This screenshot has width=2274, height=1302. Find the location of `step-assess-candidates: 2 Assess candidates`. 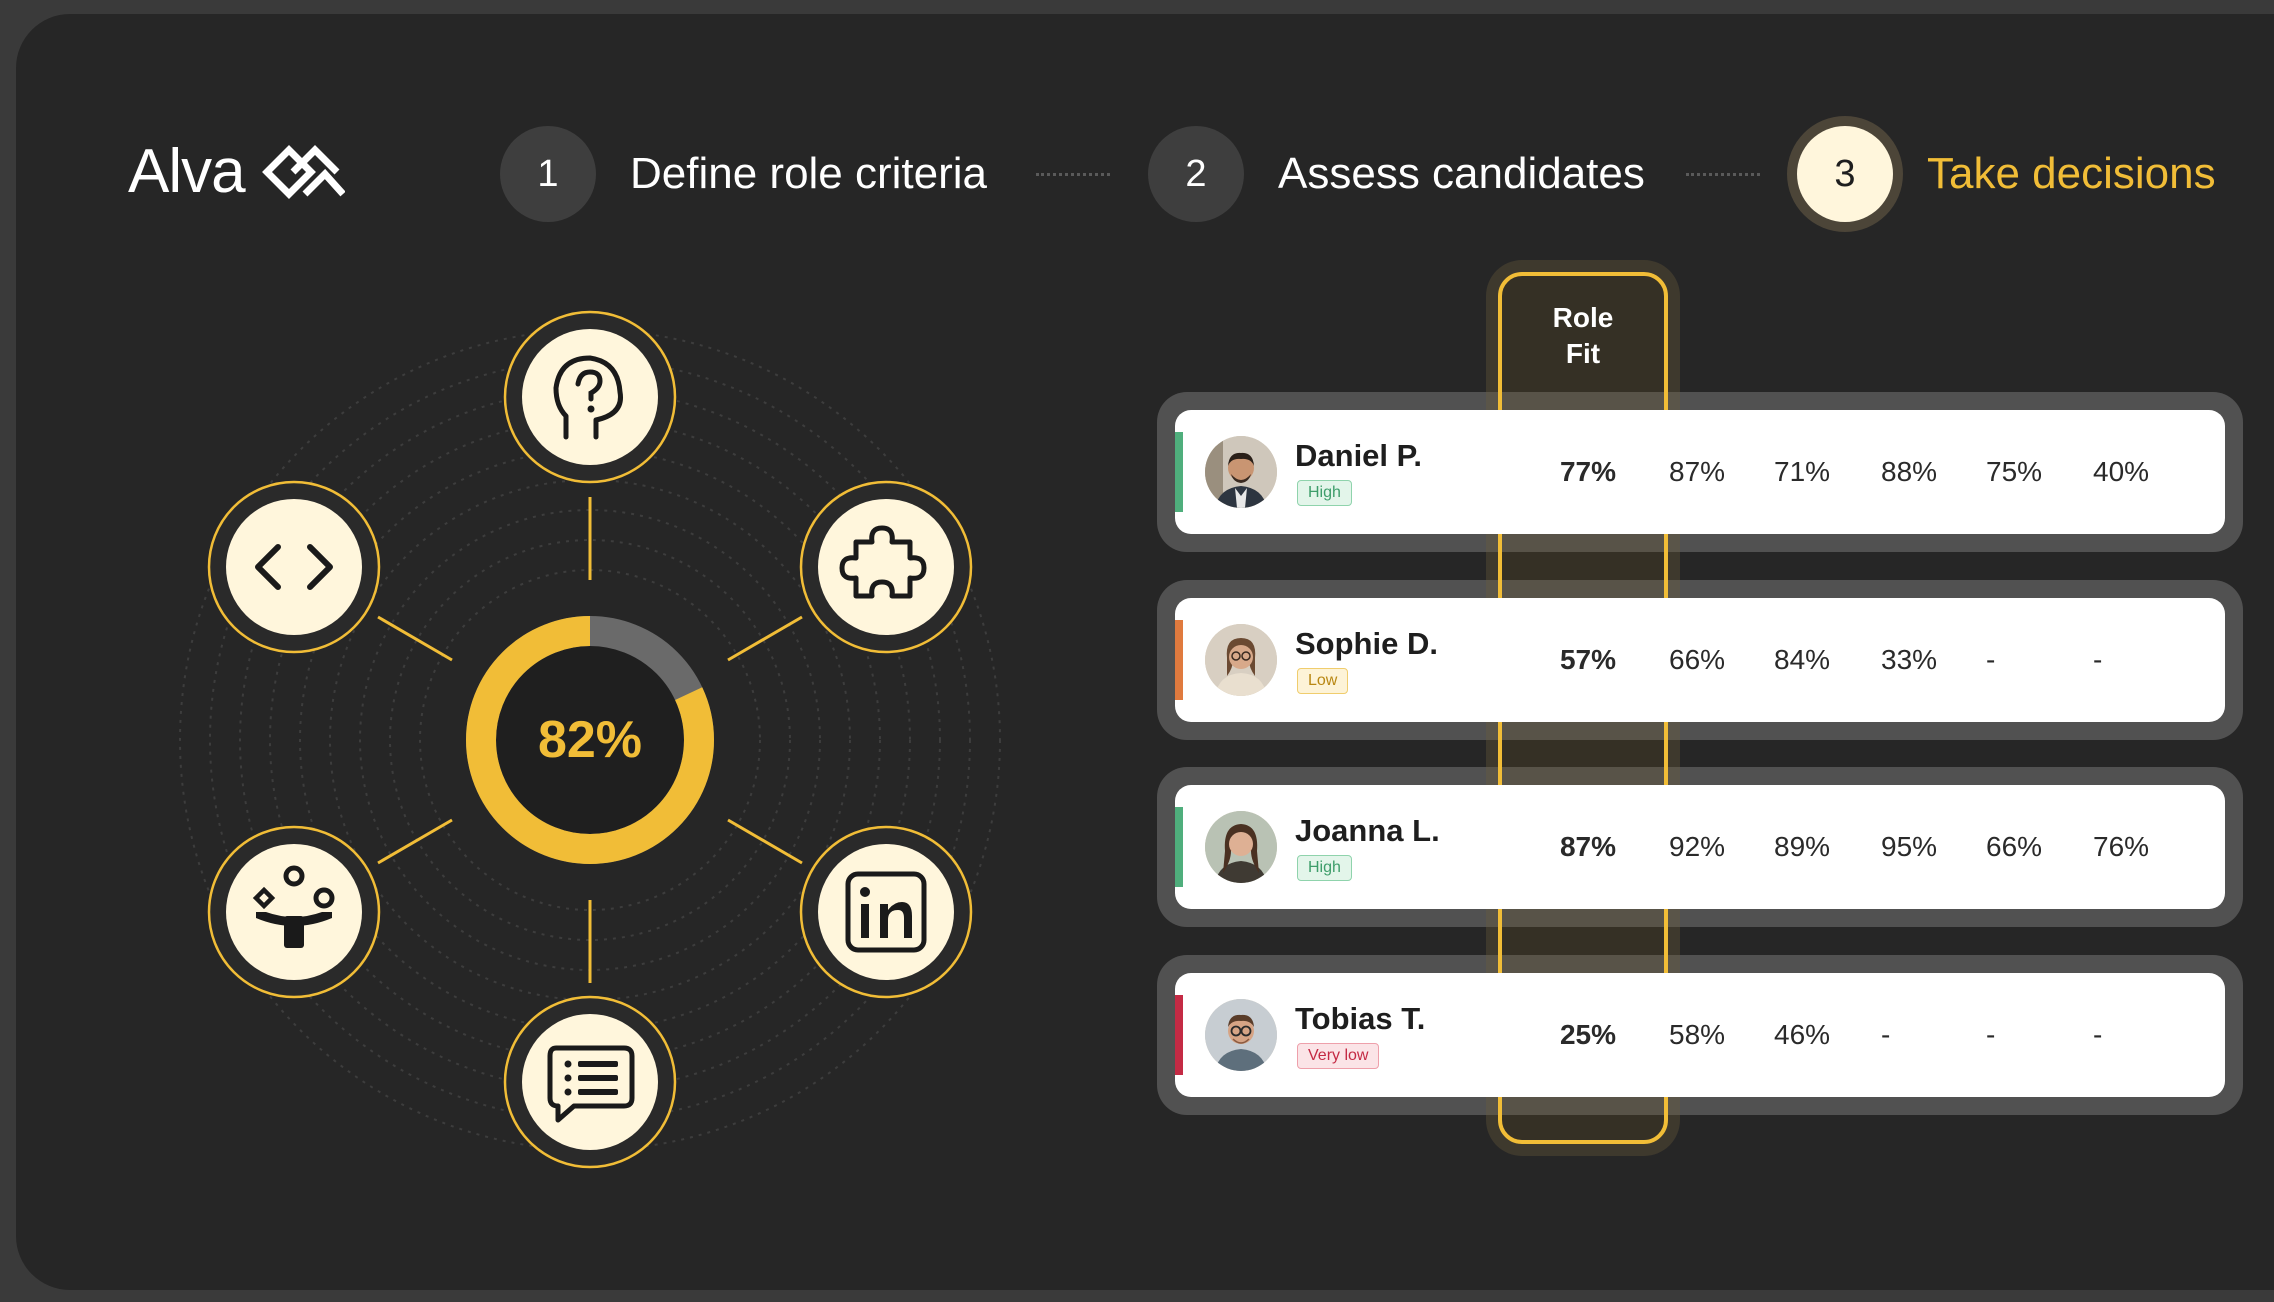

step-assess-candidates: 2 Assess candidates is located at coordinates (1396, 174).